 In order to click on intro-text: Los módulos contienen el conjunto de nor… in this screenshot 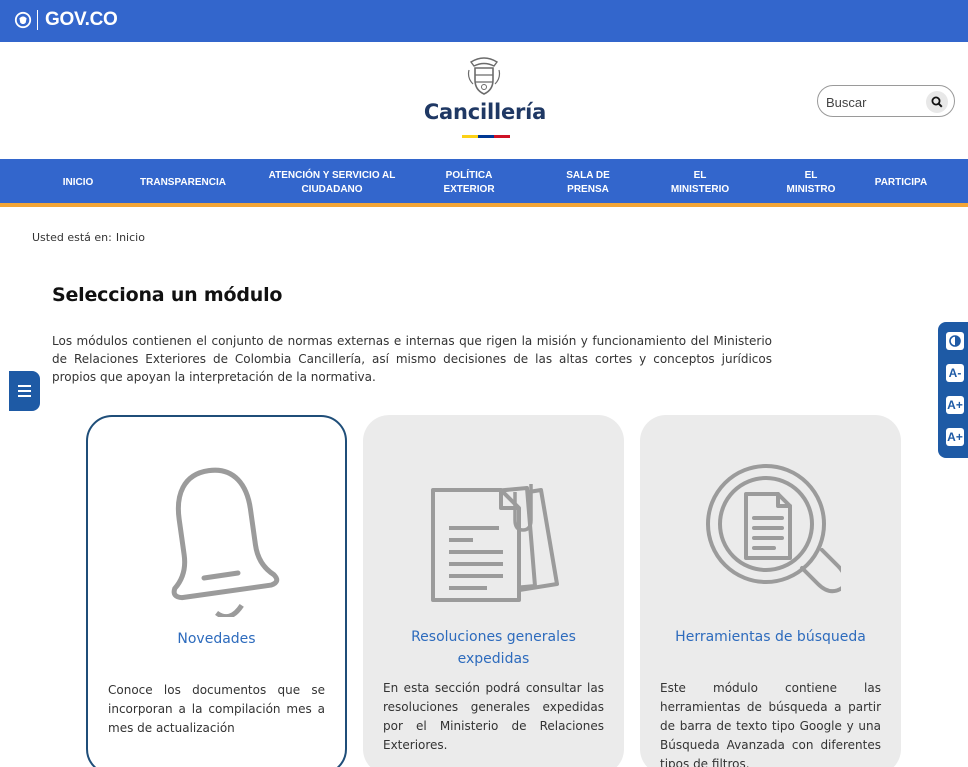, I will do `click(412, 359)`.